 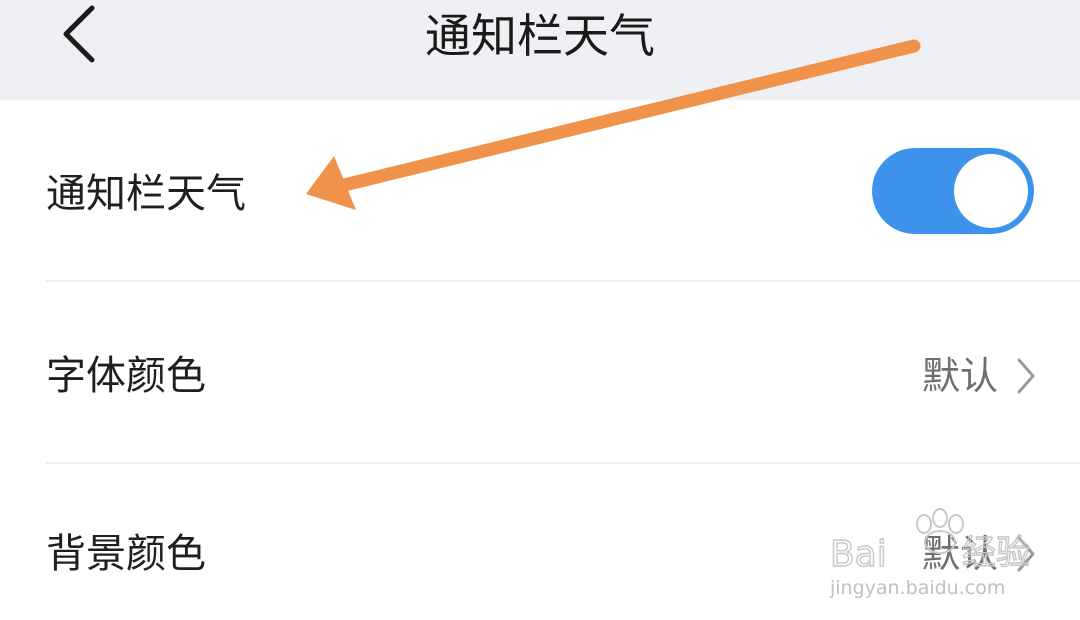 What do you see at coordinates (146, 194) in the screenshot?
I see `setting-label-notification-weather: 通知栏天气` at bounding box center [146, 194].